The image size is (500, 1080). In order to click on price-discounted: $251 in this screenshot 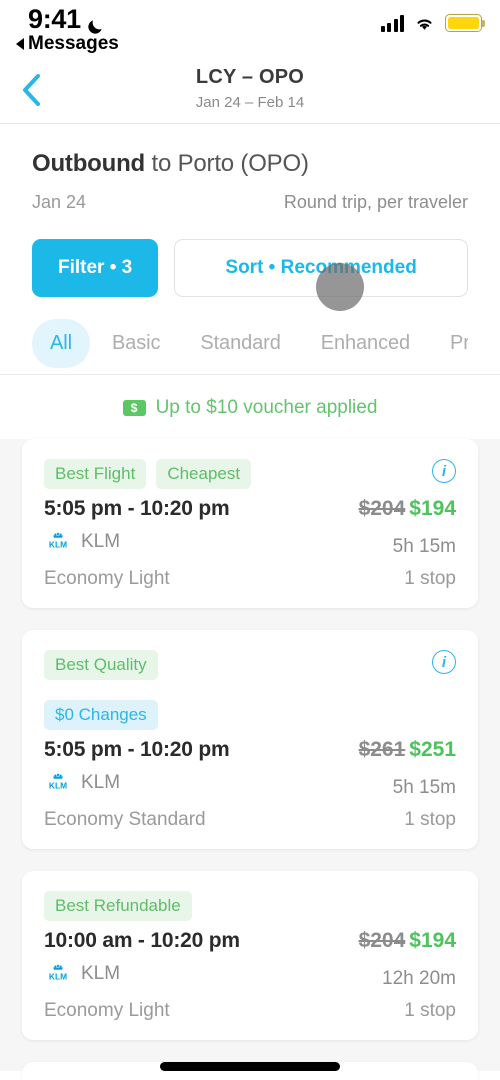, I will do `click(432, 749)`.